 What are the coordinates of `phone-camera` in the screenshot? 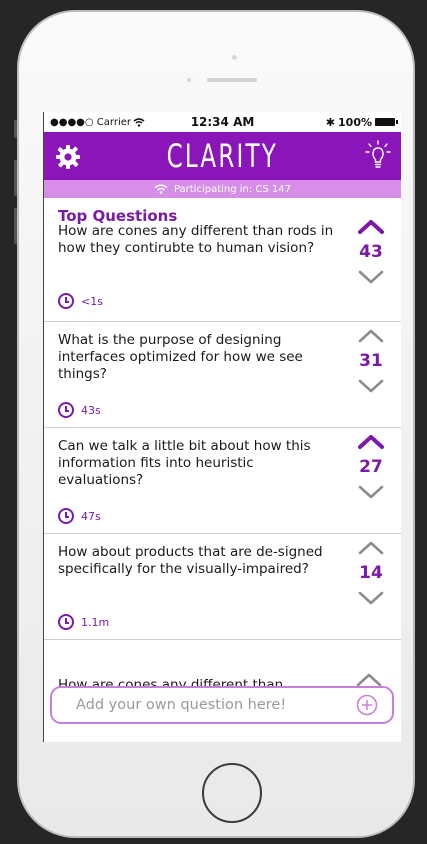 It's located at (189, 80).